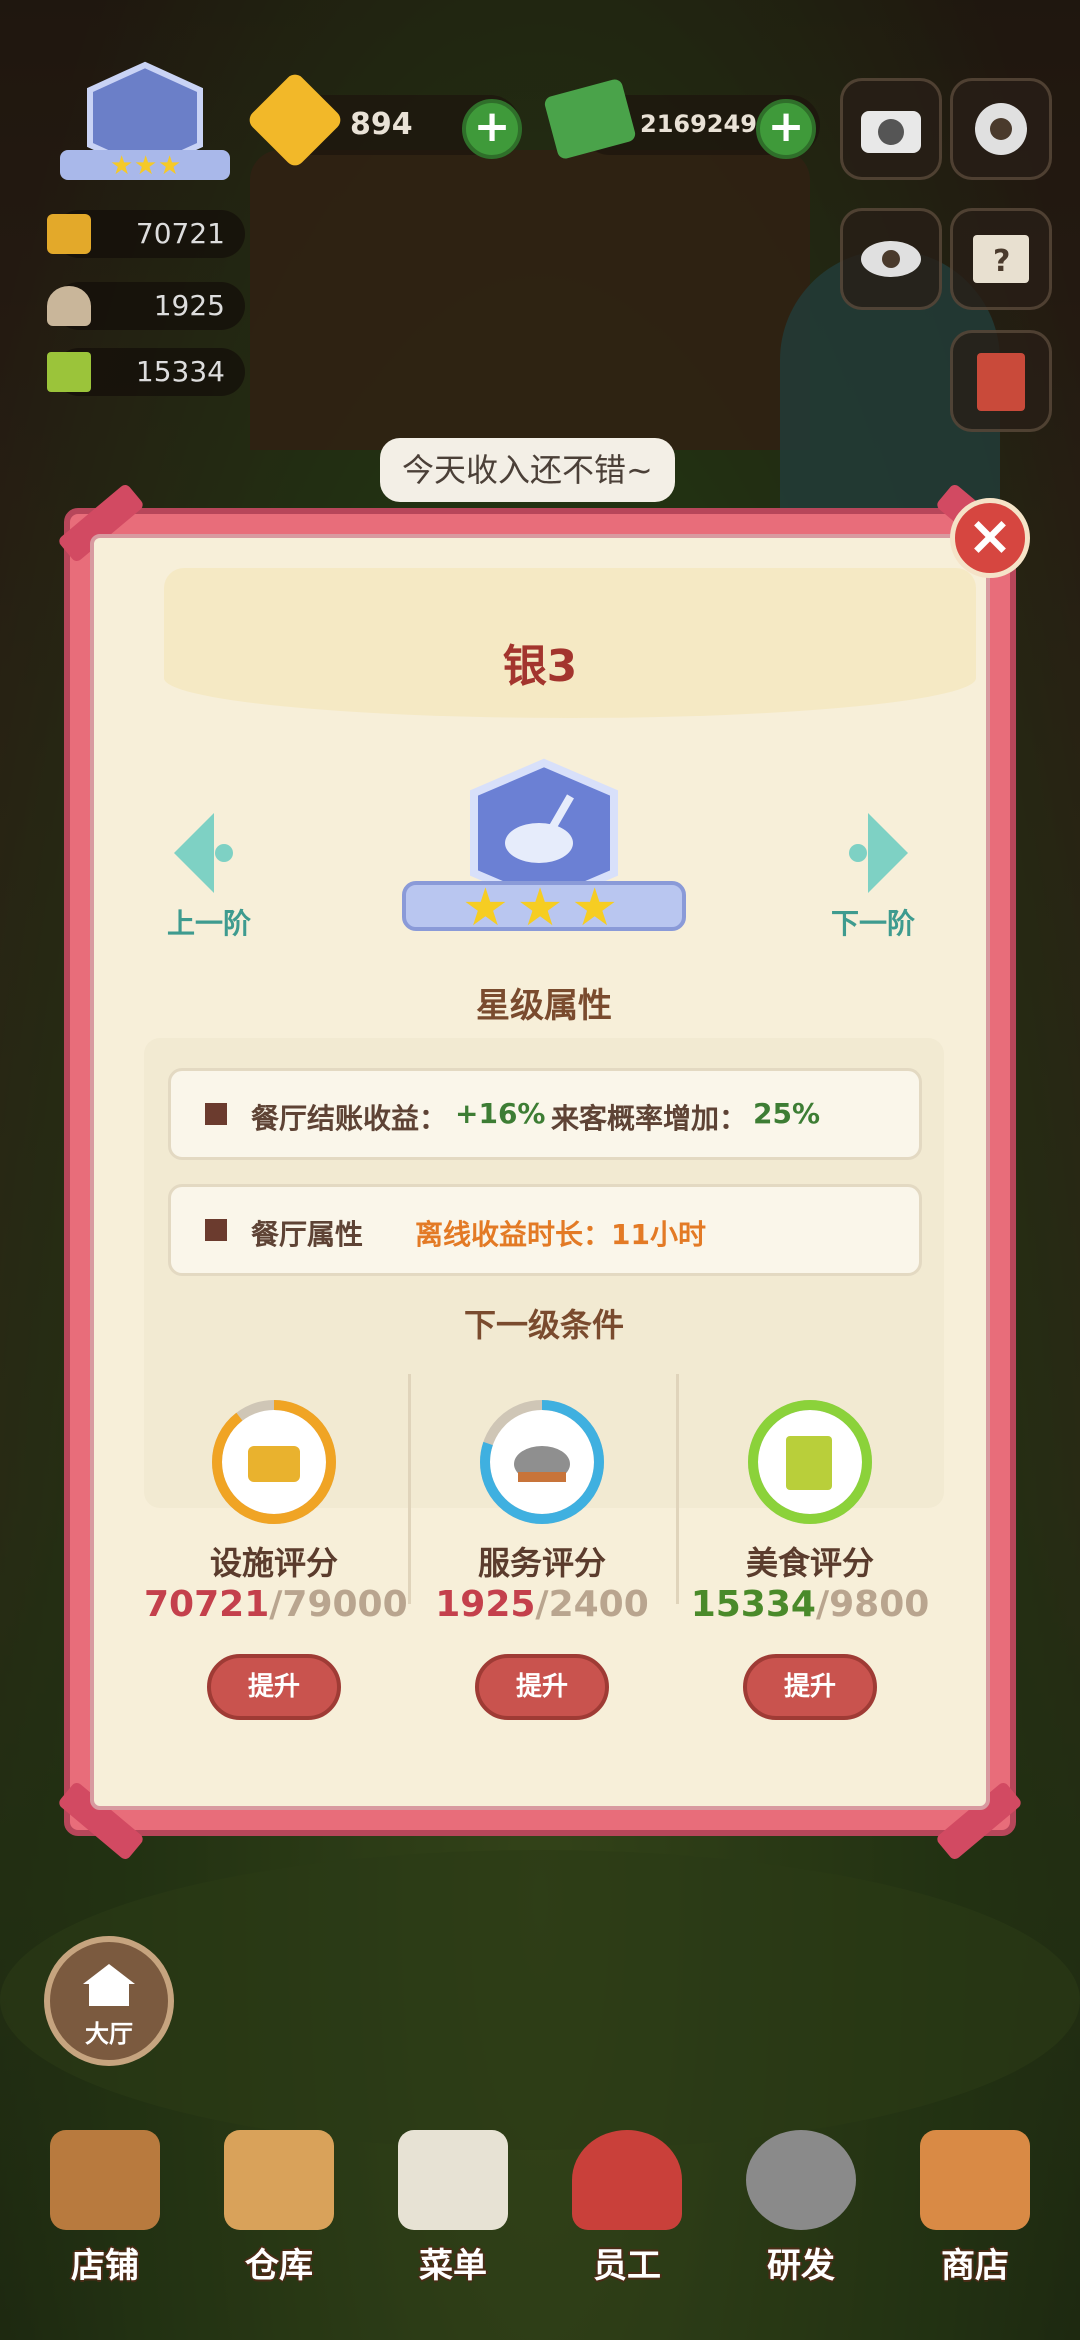  I want to click on attr-row-income: 餐厅结账收益： +16% 来客概率增加： 25%, so click(545, 1114).